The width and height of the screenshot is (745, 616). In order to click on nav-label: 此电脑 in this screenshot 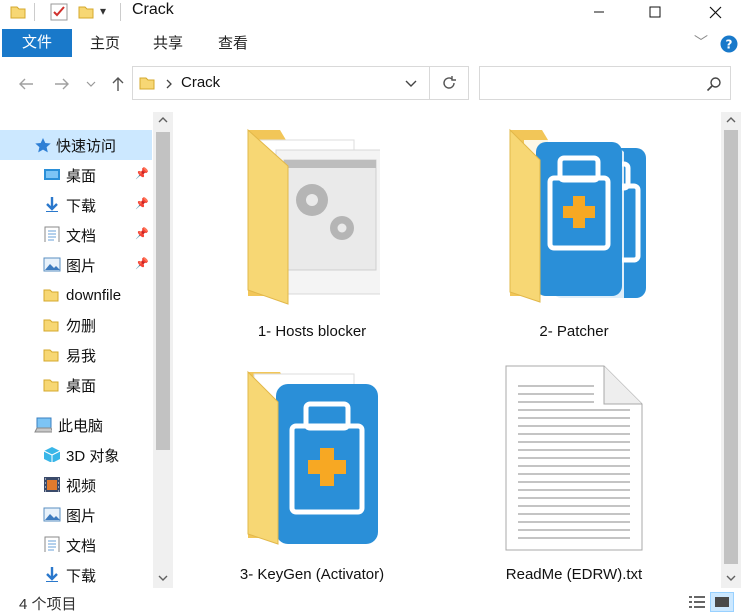, I will do `click(81, 426)`.